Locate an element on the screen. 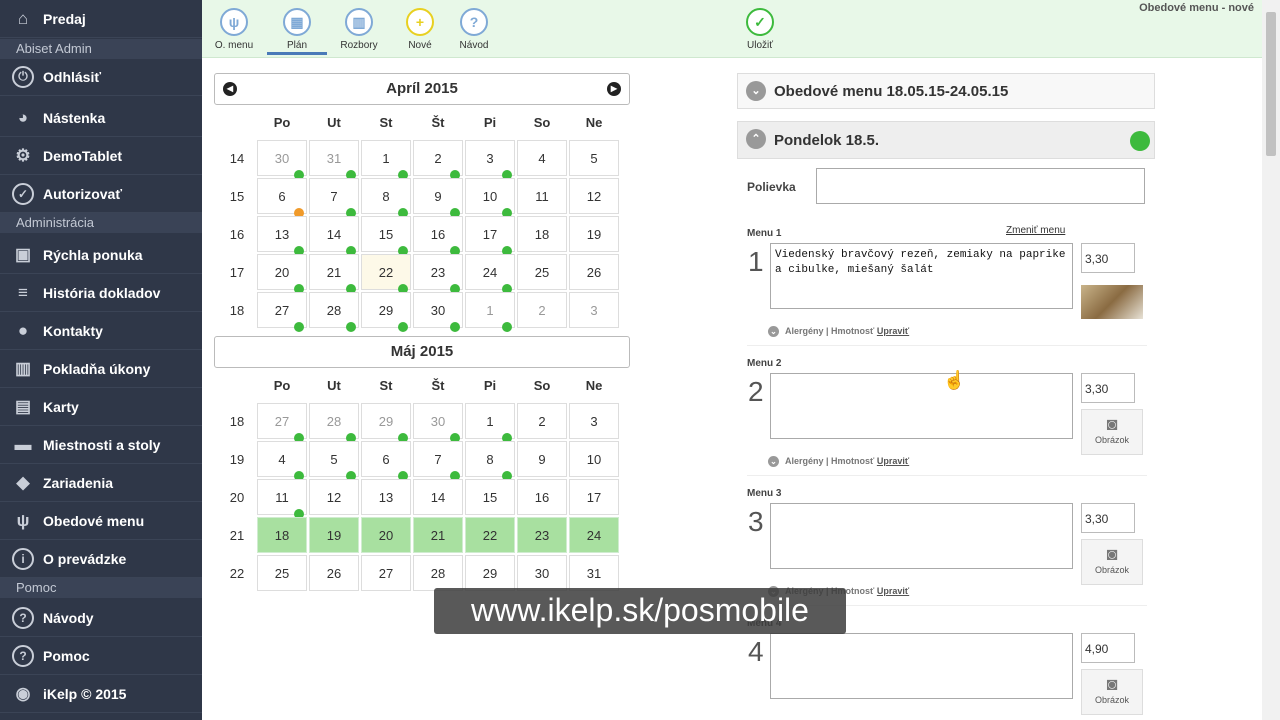 The height and width of the screenshot is (720, 1280). sidebar-item: ? Návody is located at coordinates (101, 618).